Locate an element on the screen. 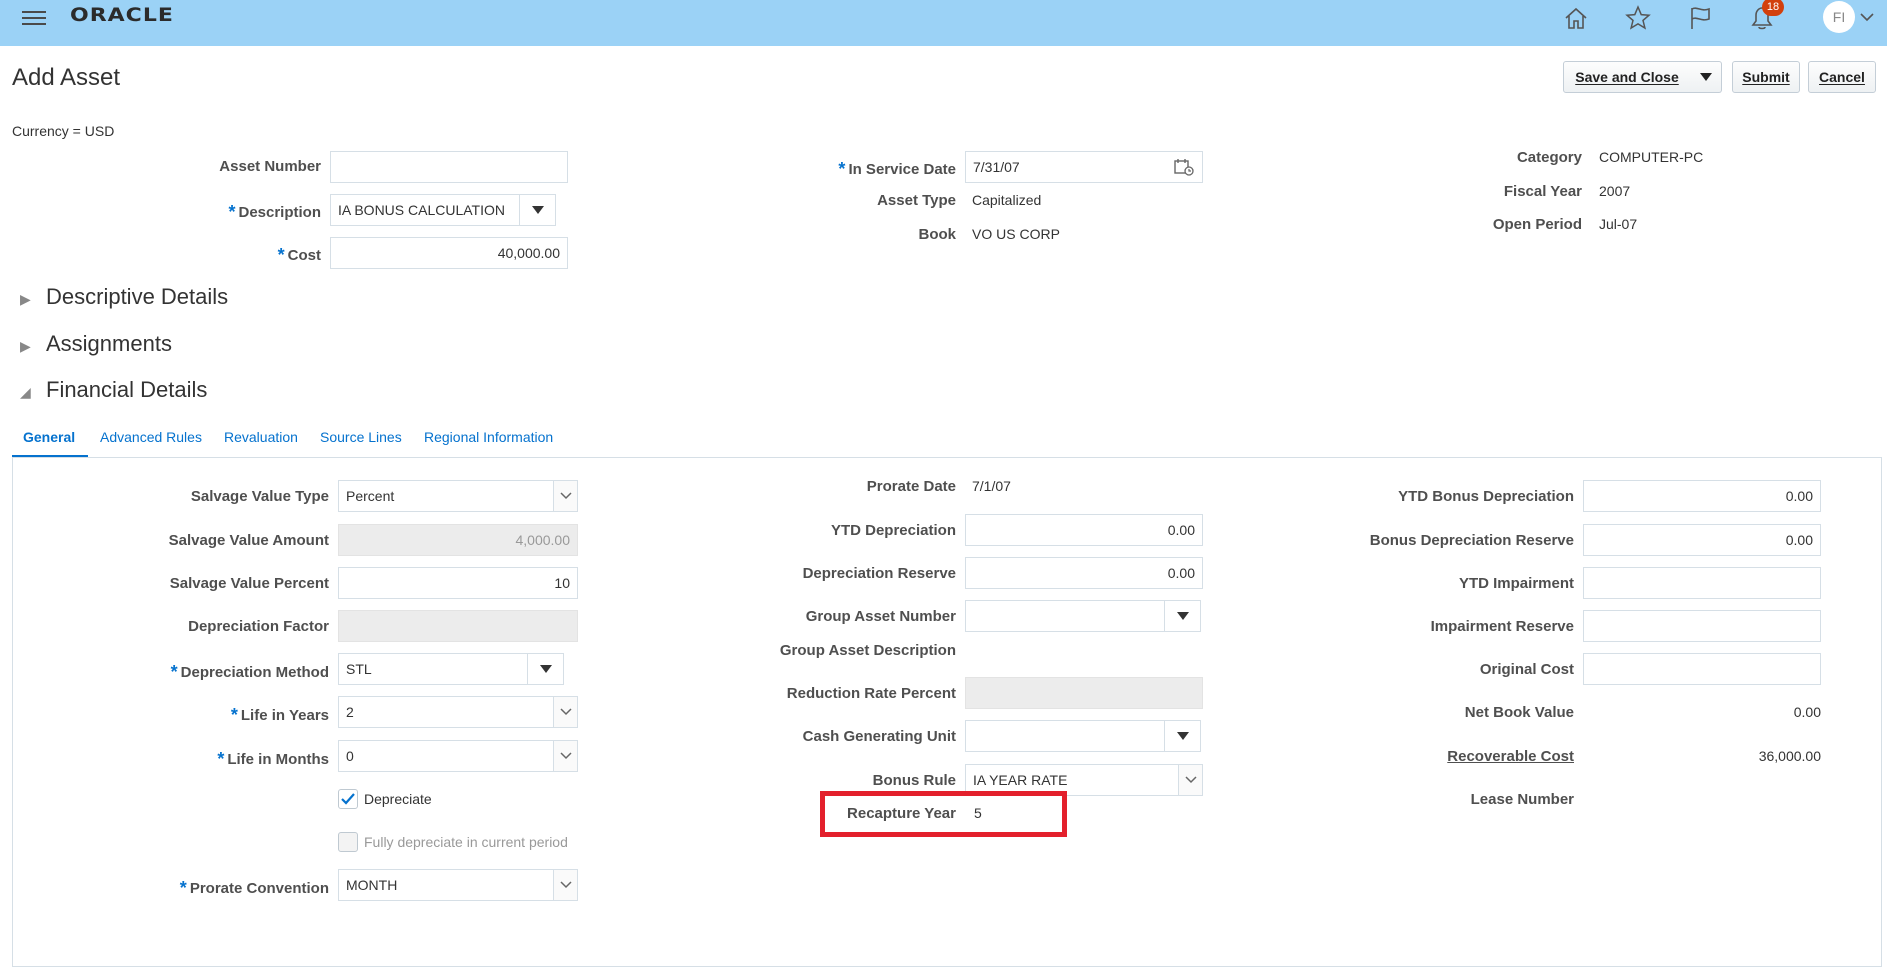 The image size is (1887, 967). open-period-label: Open Period is located at coordinates (1537, 224).